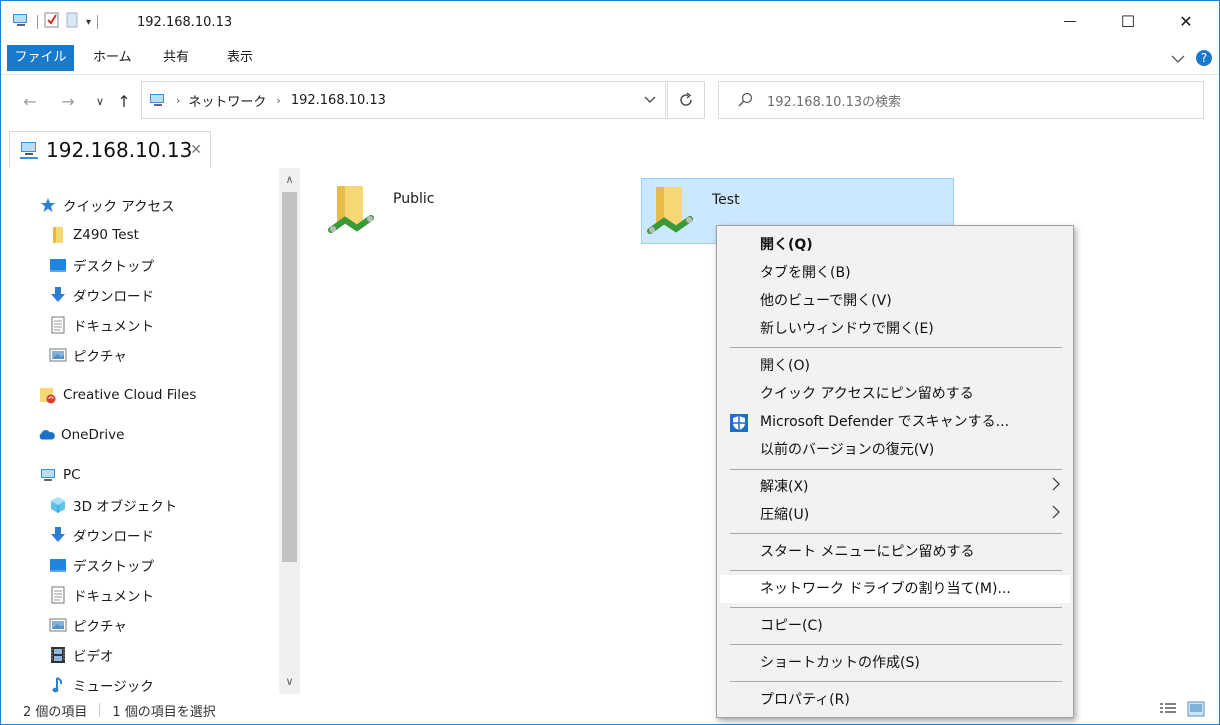 The height and width of the screenshot is (725, 1220). I want to click on nav-pc-music: ミュージック, so click(175, 683).